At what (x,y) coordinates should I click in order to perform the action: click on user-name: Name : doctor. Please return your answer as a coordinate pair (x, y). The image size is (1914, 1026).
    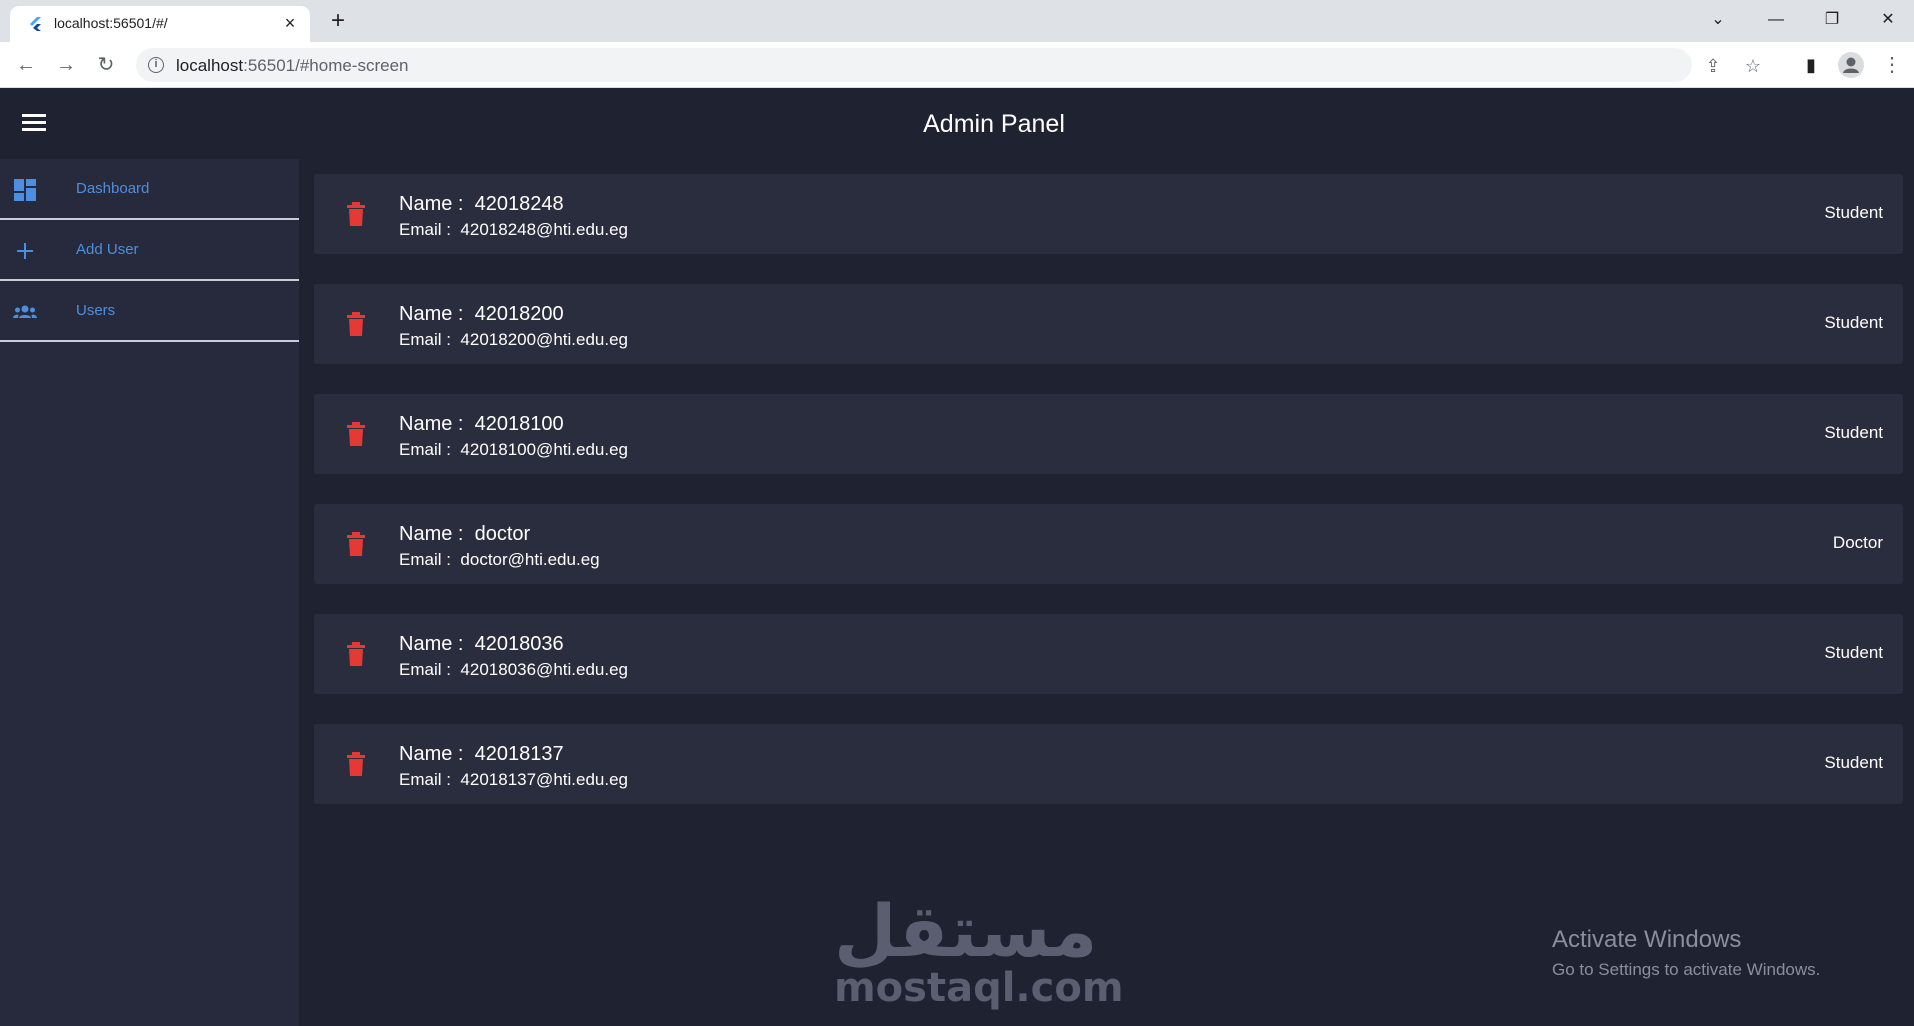
    Looking at the image, I should click on (465, 534).